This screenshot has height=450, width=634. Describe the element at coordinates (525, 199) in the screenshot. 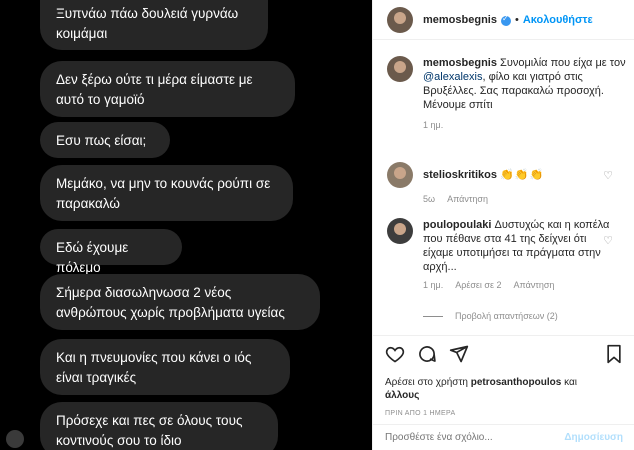

I see `comment-meta: 5ω Απάντηση` at that location.